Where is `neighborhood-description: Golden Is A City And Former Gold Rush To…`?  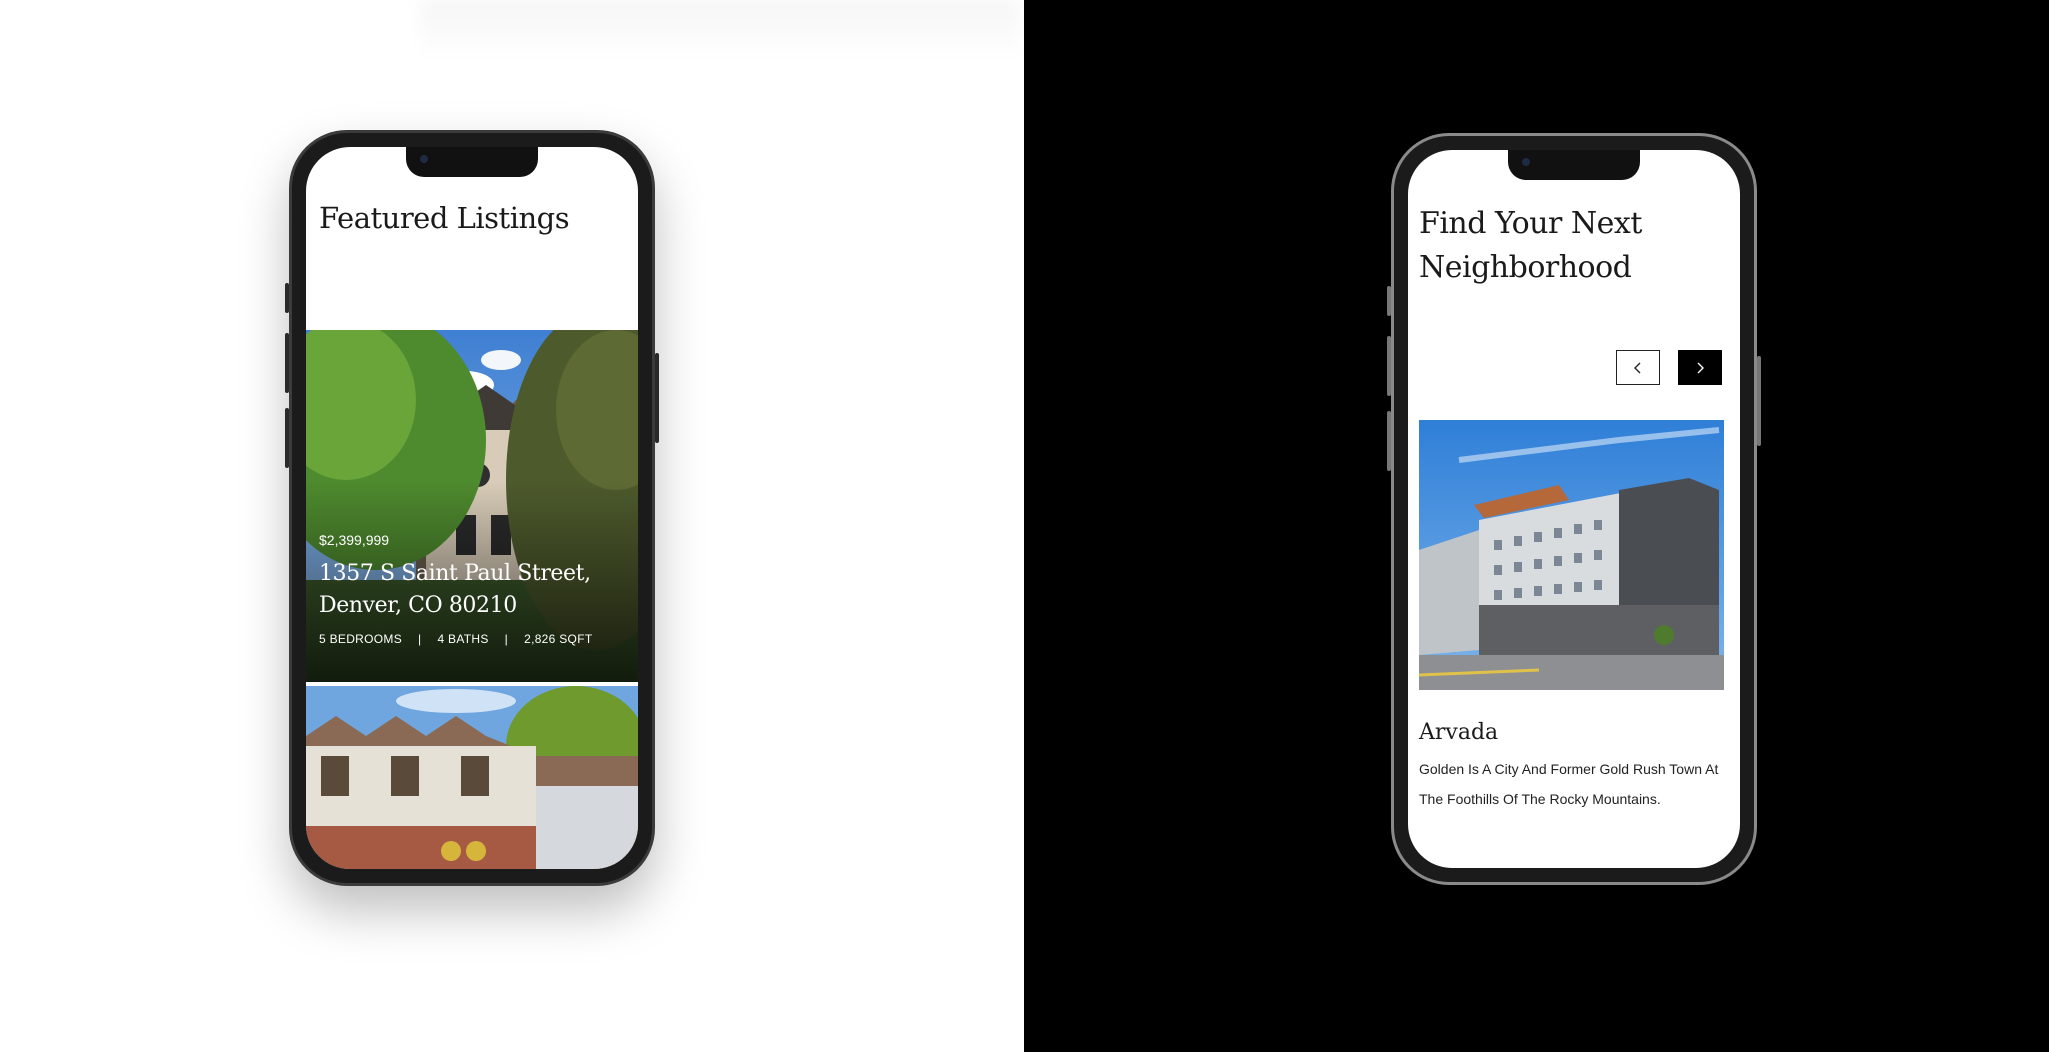 neighborhood-description: Golden Is A City And Former Gold Rush To… is located at coordinates (1569, 784).